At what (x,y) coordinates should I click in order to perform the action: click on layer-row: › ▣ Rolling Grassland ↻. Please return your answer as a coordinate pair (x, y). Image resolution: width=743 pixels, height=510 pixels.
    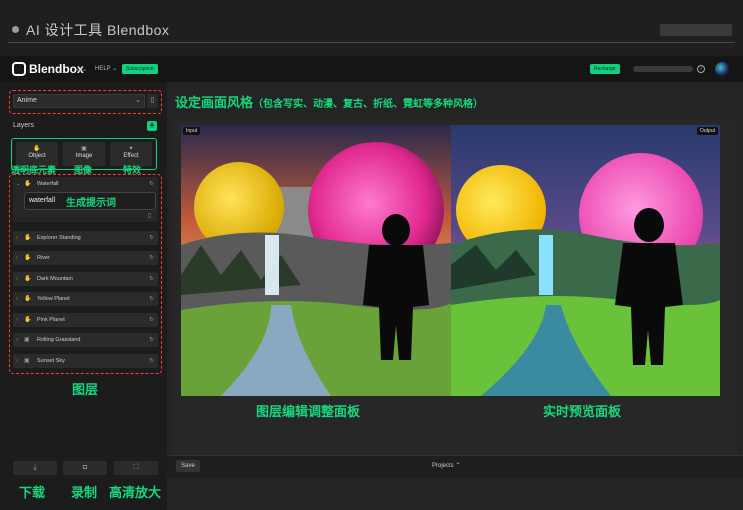
    Looking at the image, I should click on (85, 340).